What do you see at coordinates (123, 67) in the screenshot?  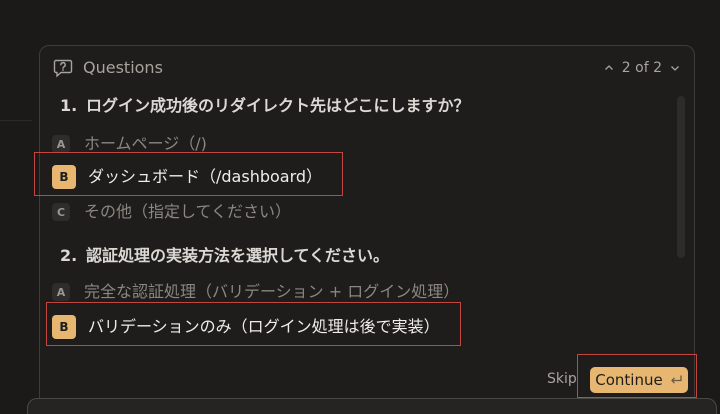 I see `panel-title: Questions` at bounding box center [123, 67].